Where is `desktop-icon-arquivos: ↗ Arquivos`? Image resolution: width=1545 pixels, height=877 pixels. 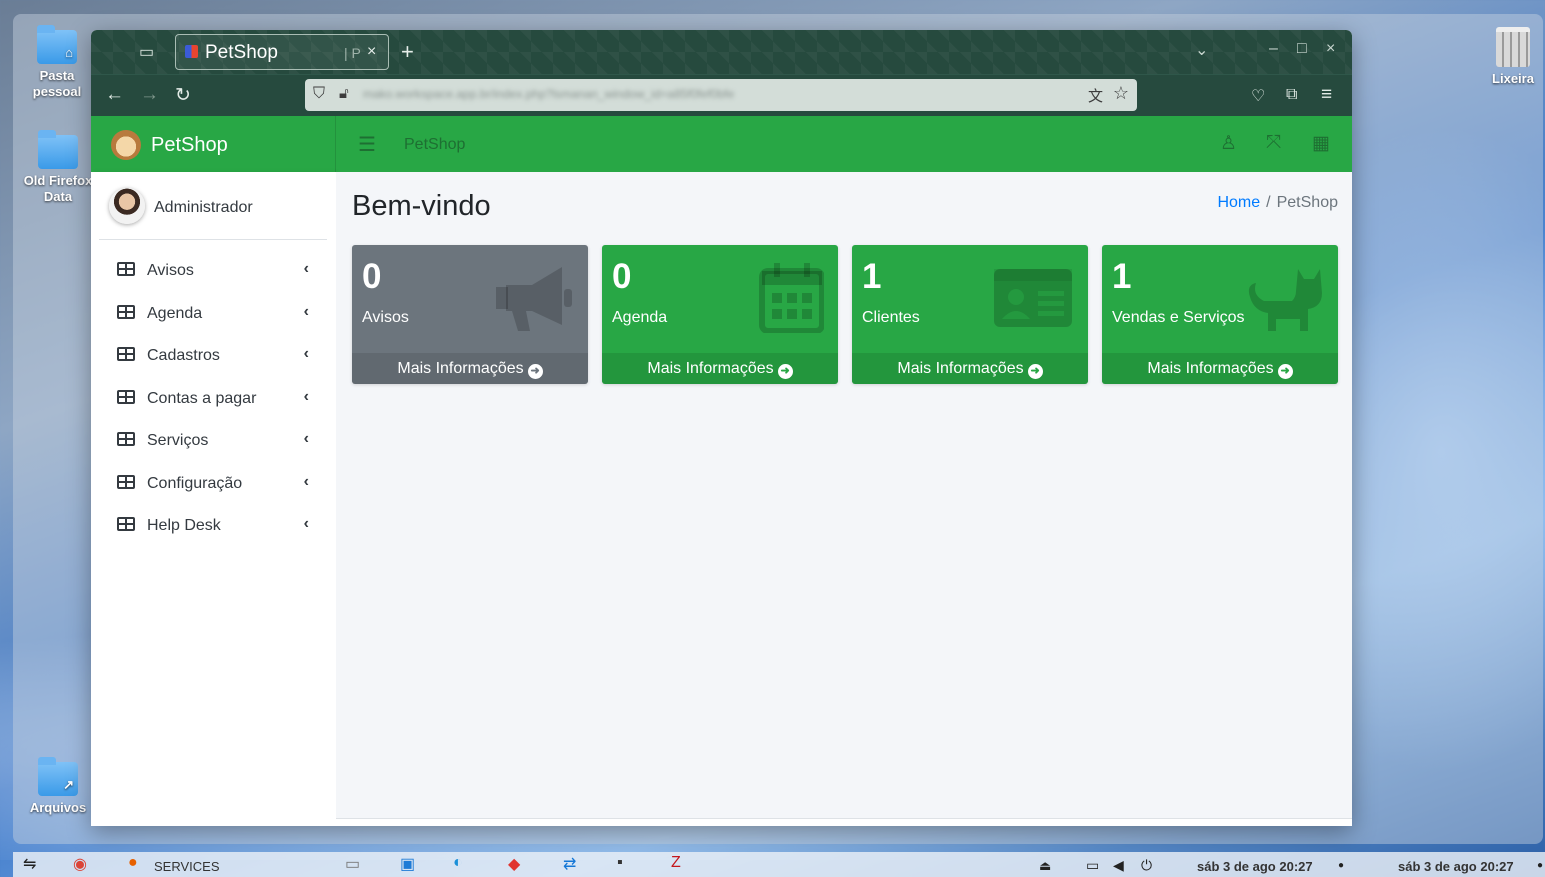 desktop-icon-arquivos: ↗ Arquivos is located at coordinates (58, 786).